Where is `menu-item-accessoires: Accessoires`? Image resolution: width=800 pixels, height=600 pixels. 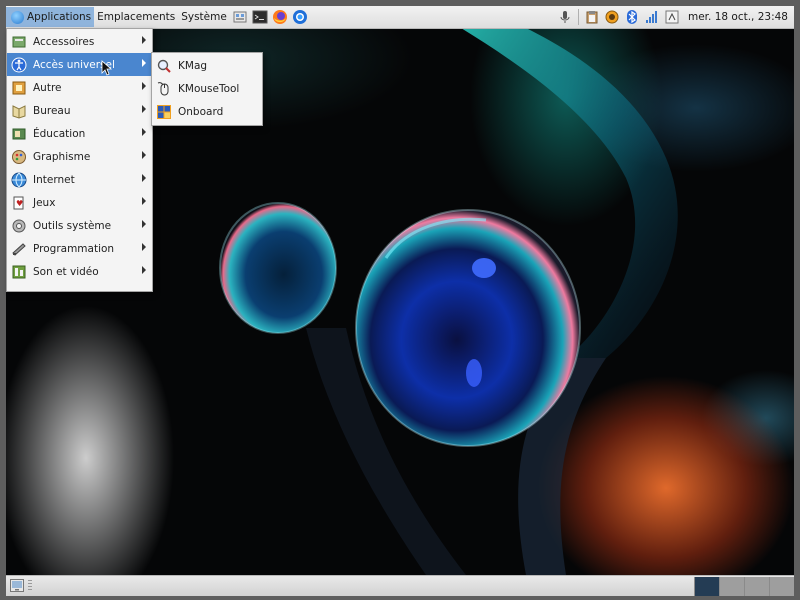
menu-item-accessoires: Accessoires is located at coordinates (79, 41).